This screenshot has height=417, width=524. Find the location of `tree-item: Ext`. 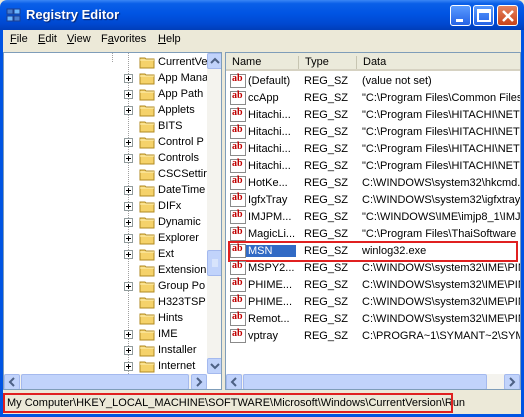

tree-item: Ext is located at coordinates (104, 255).